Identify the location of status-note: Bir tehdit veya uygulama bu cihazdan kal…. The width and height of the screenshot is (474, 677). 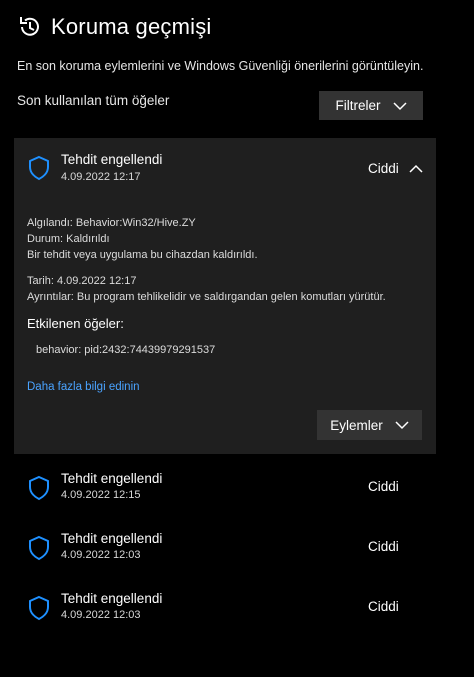
(142, 255).